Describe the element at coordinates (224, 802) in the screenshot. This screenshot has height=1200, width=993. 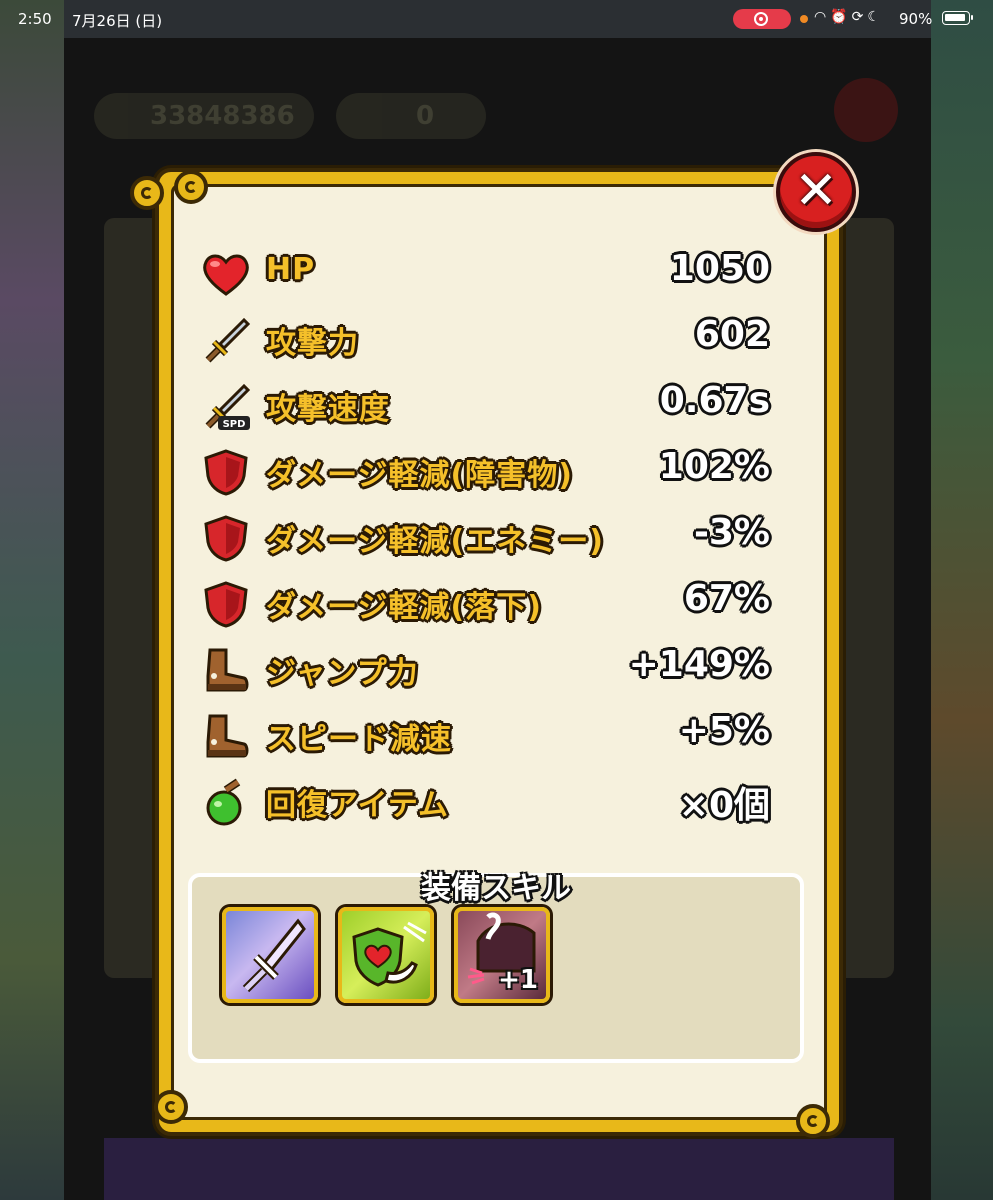
I see `potion-icon` at that location.